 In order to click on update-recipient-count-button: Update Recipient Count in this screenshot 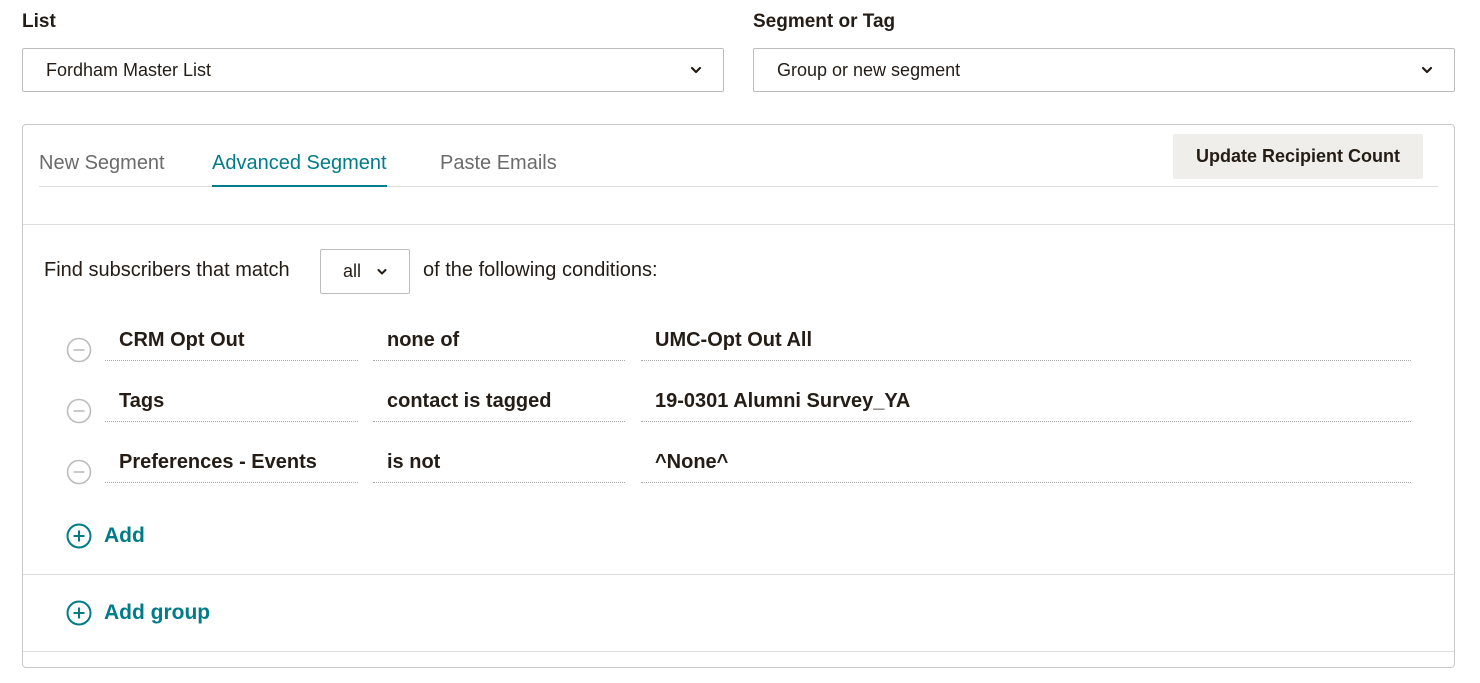, I will do `click(1298, 156)`.